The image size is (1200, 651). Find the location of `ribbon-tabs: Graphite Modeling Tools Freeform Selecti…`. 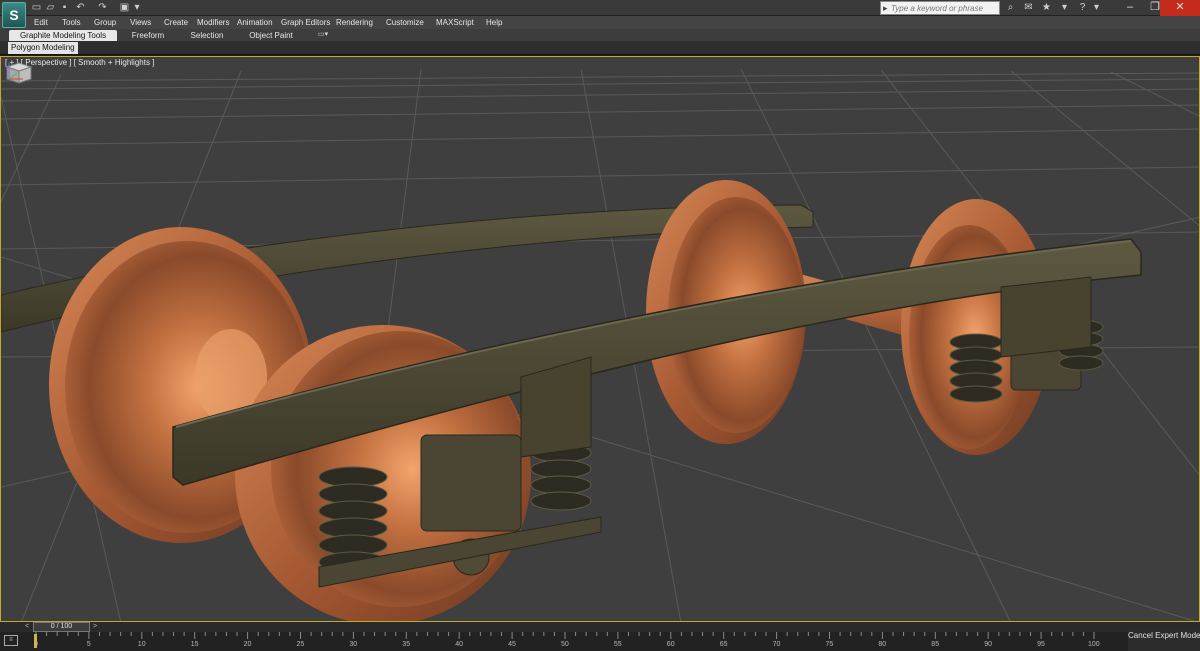

ribbon-tabs: Graphite Modeling Tools Freeform Selecti… is located at coordinates (600, 35).